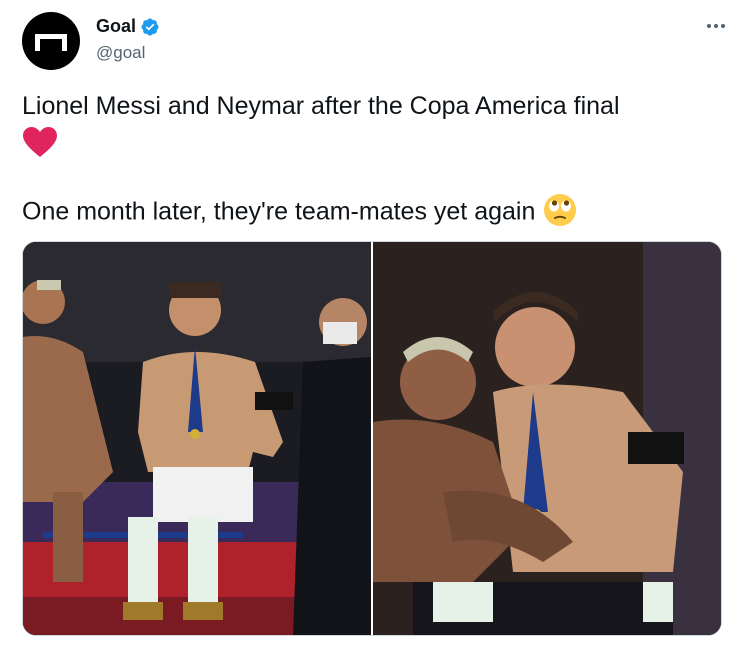  I want to click on more-options-icon, so click(716, 26).